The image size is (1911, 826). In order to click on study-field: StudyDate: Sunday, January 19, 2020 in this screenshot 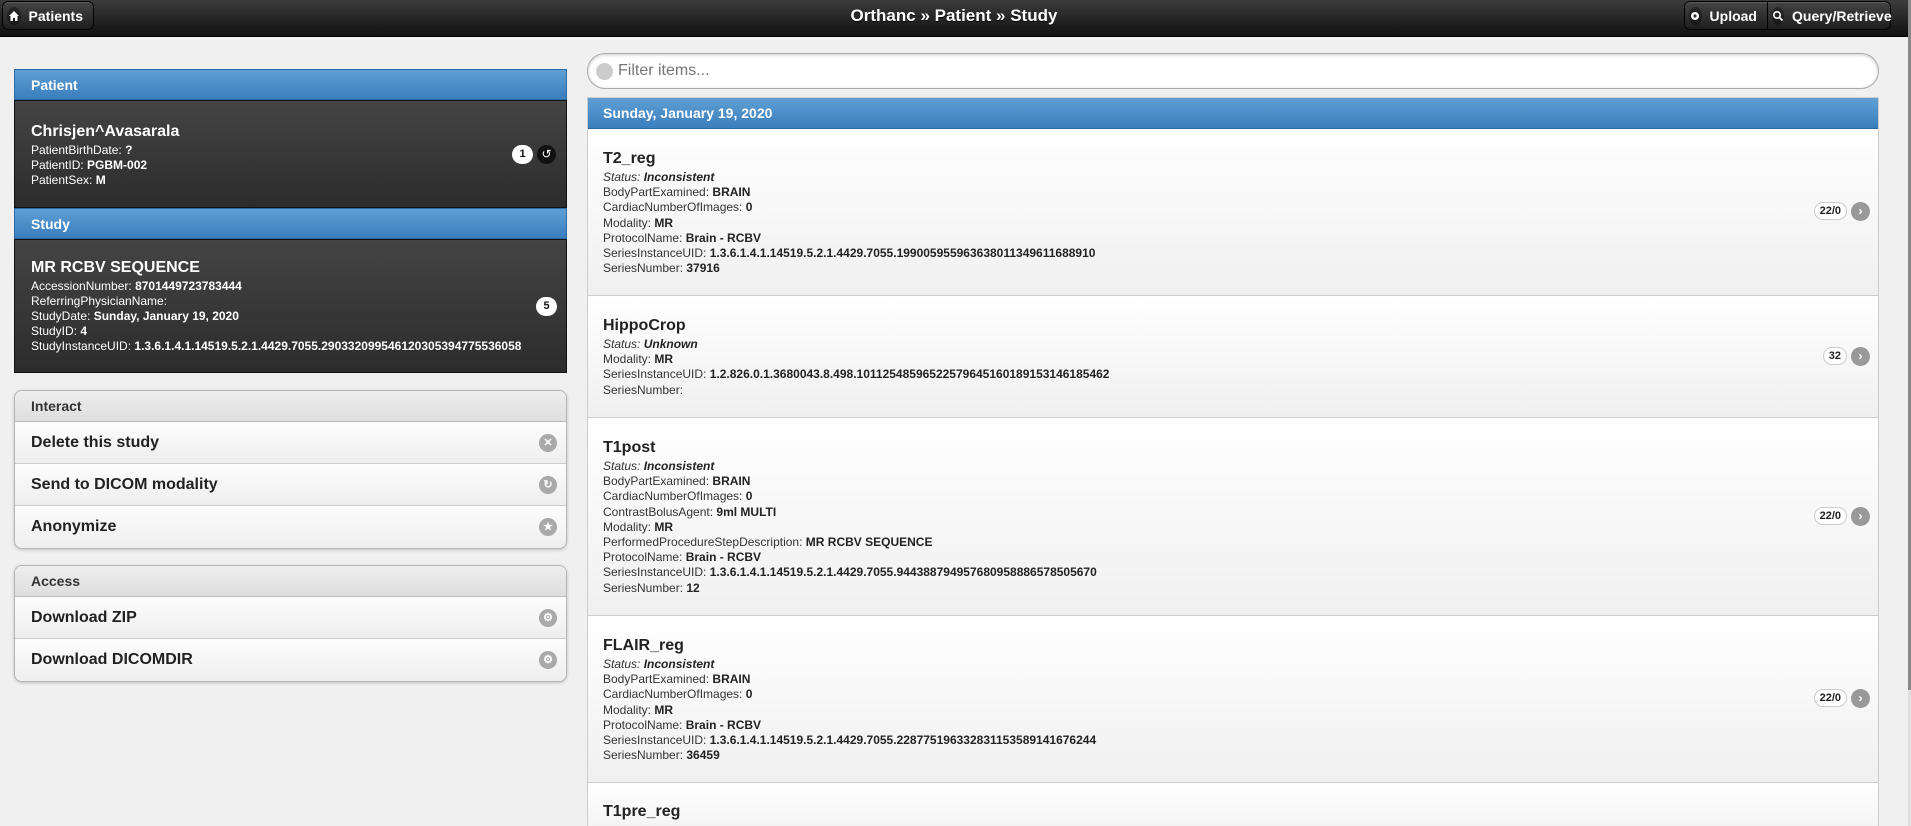, I will do `click(135, 316)`.